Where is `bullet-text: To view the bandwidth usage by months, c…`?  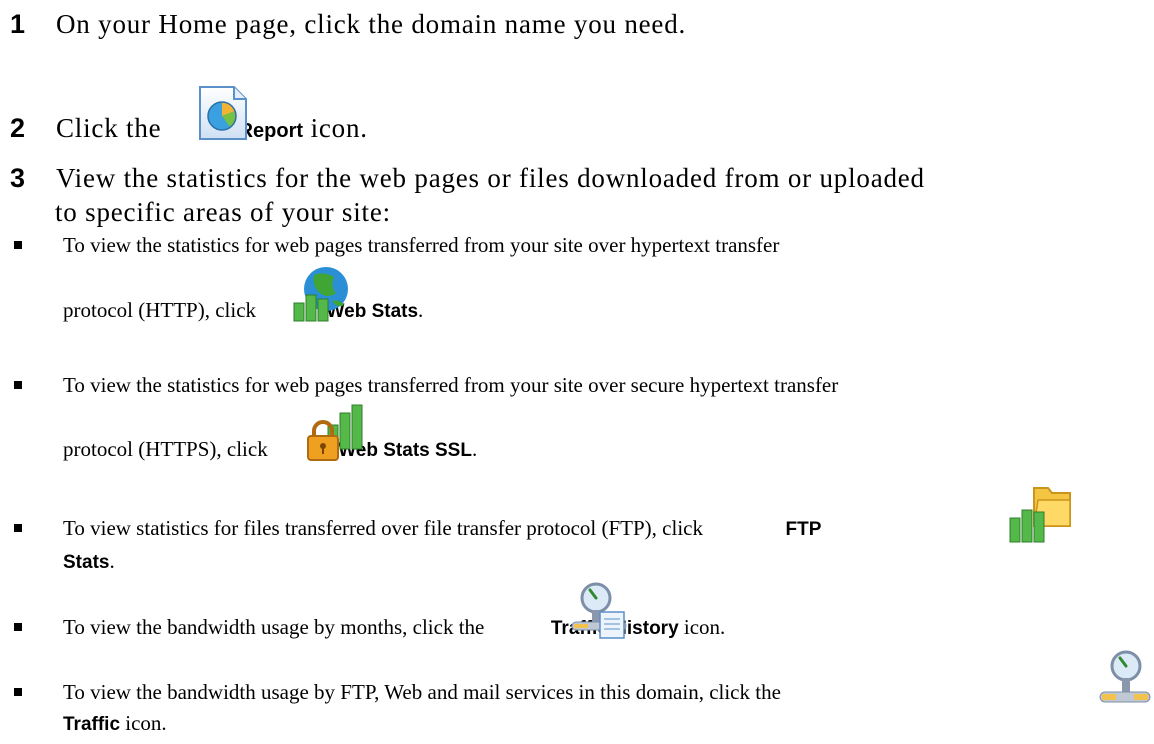 bullet-text: To view the bandwidth usage by months, c… is located at coordinates (274, 627).